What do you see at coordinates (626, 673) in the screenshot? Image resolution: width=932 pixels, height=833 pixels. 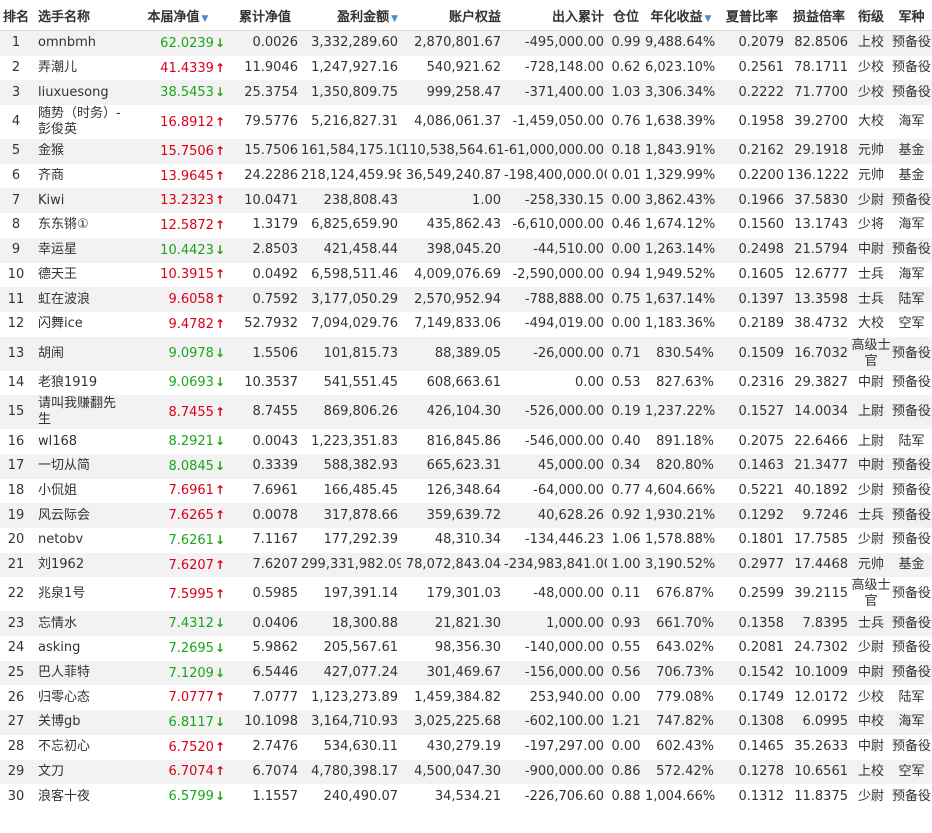 I see `position-cell: 0.56` at bounding box center [626, 673].